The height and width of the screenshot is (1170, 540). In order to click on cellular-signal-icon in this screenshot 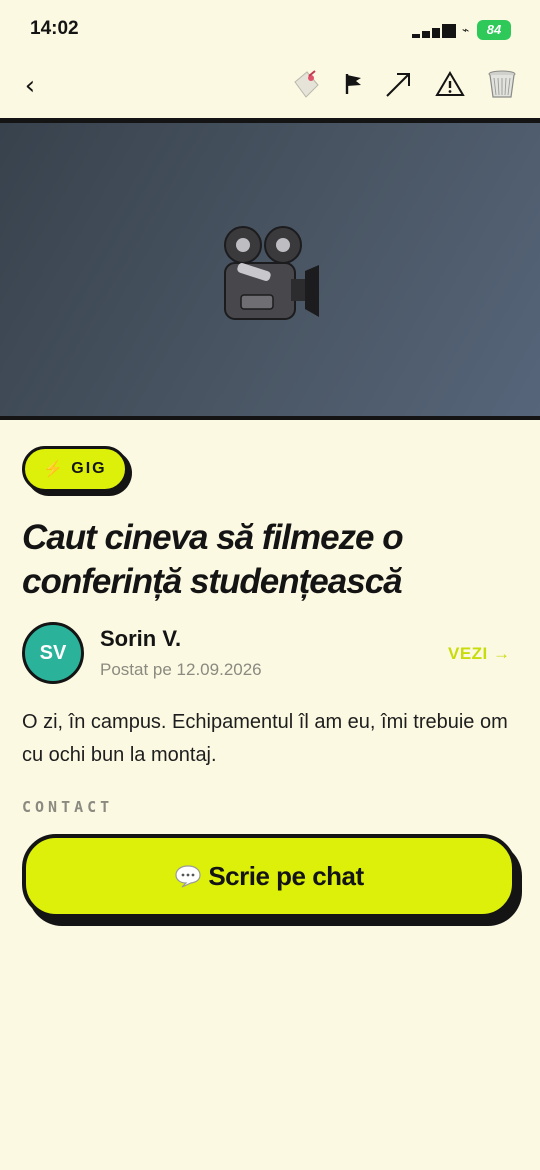, I will do `click(434, 31)`.